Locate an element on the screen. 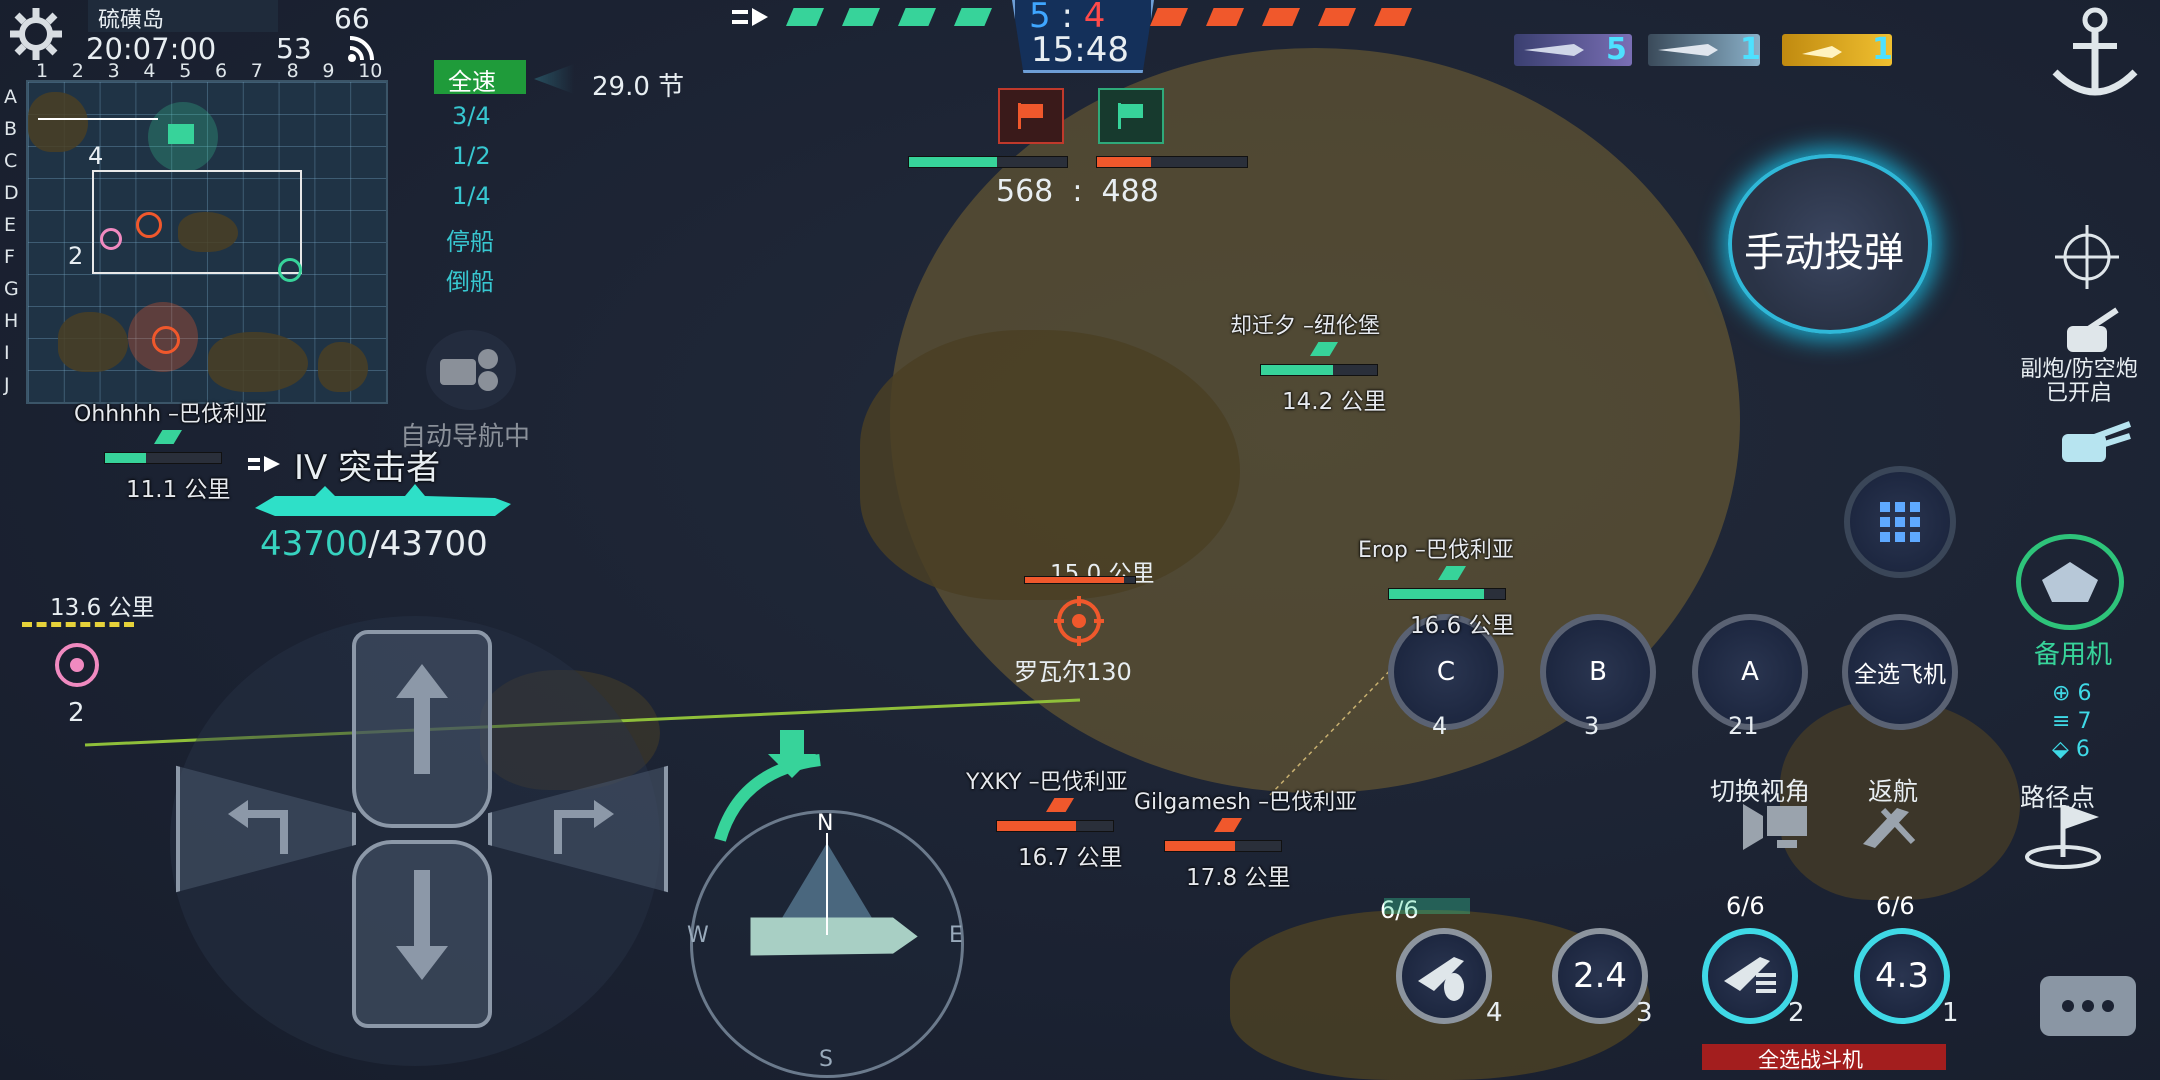 Image resolution: width=2160 pixels, height=1080 pixels. forward-button is located at coordinates (422, 729).